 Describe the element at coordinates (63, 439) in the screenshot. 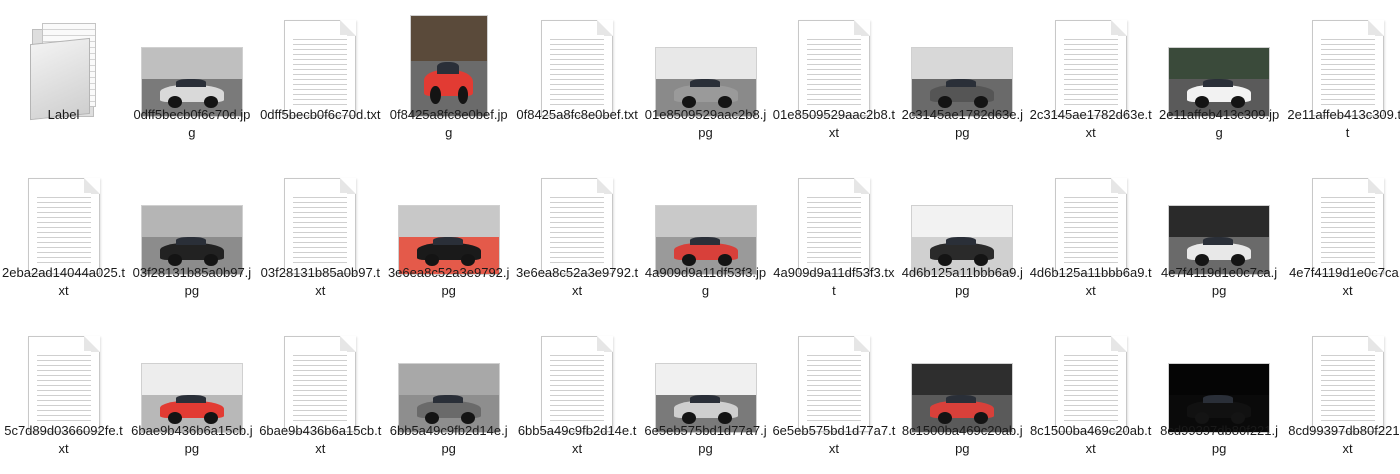

I see `file-name-label: 5c7d89d0366092fe.txt` at that location.